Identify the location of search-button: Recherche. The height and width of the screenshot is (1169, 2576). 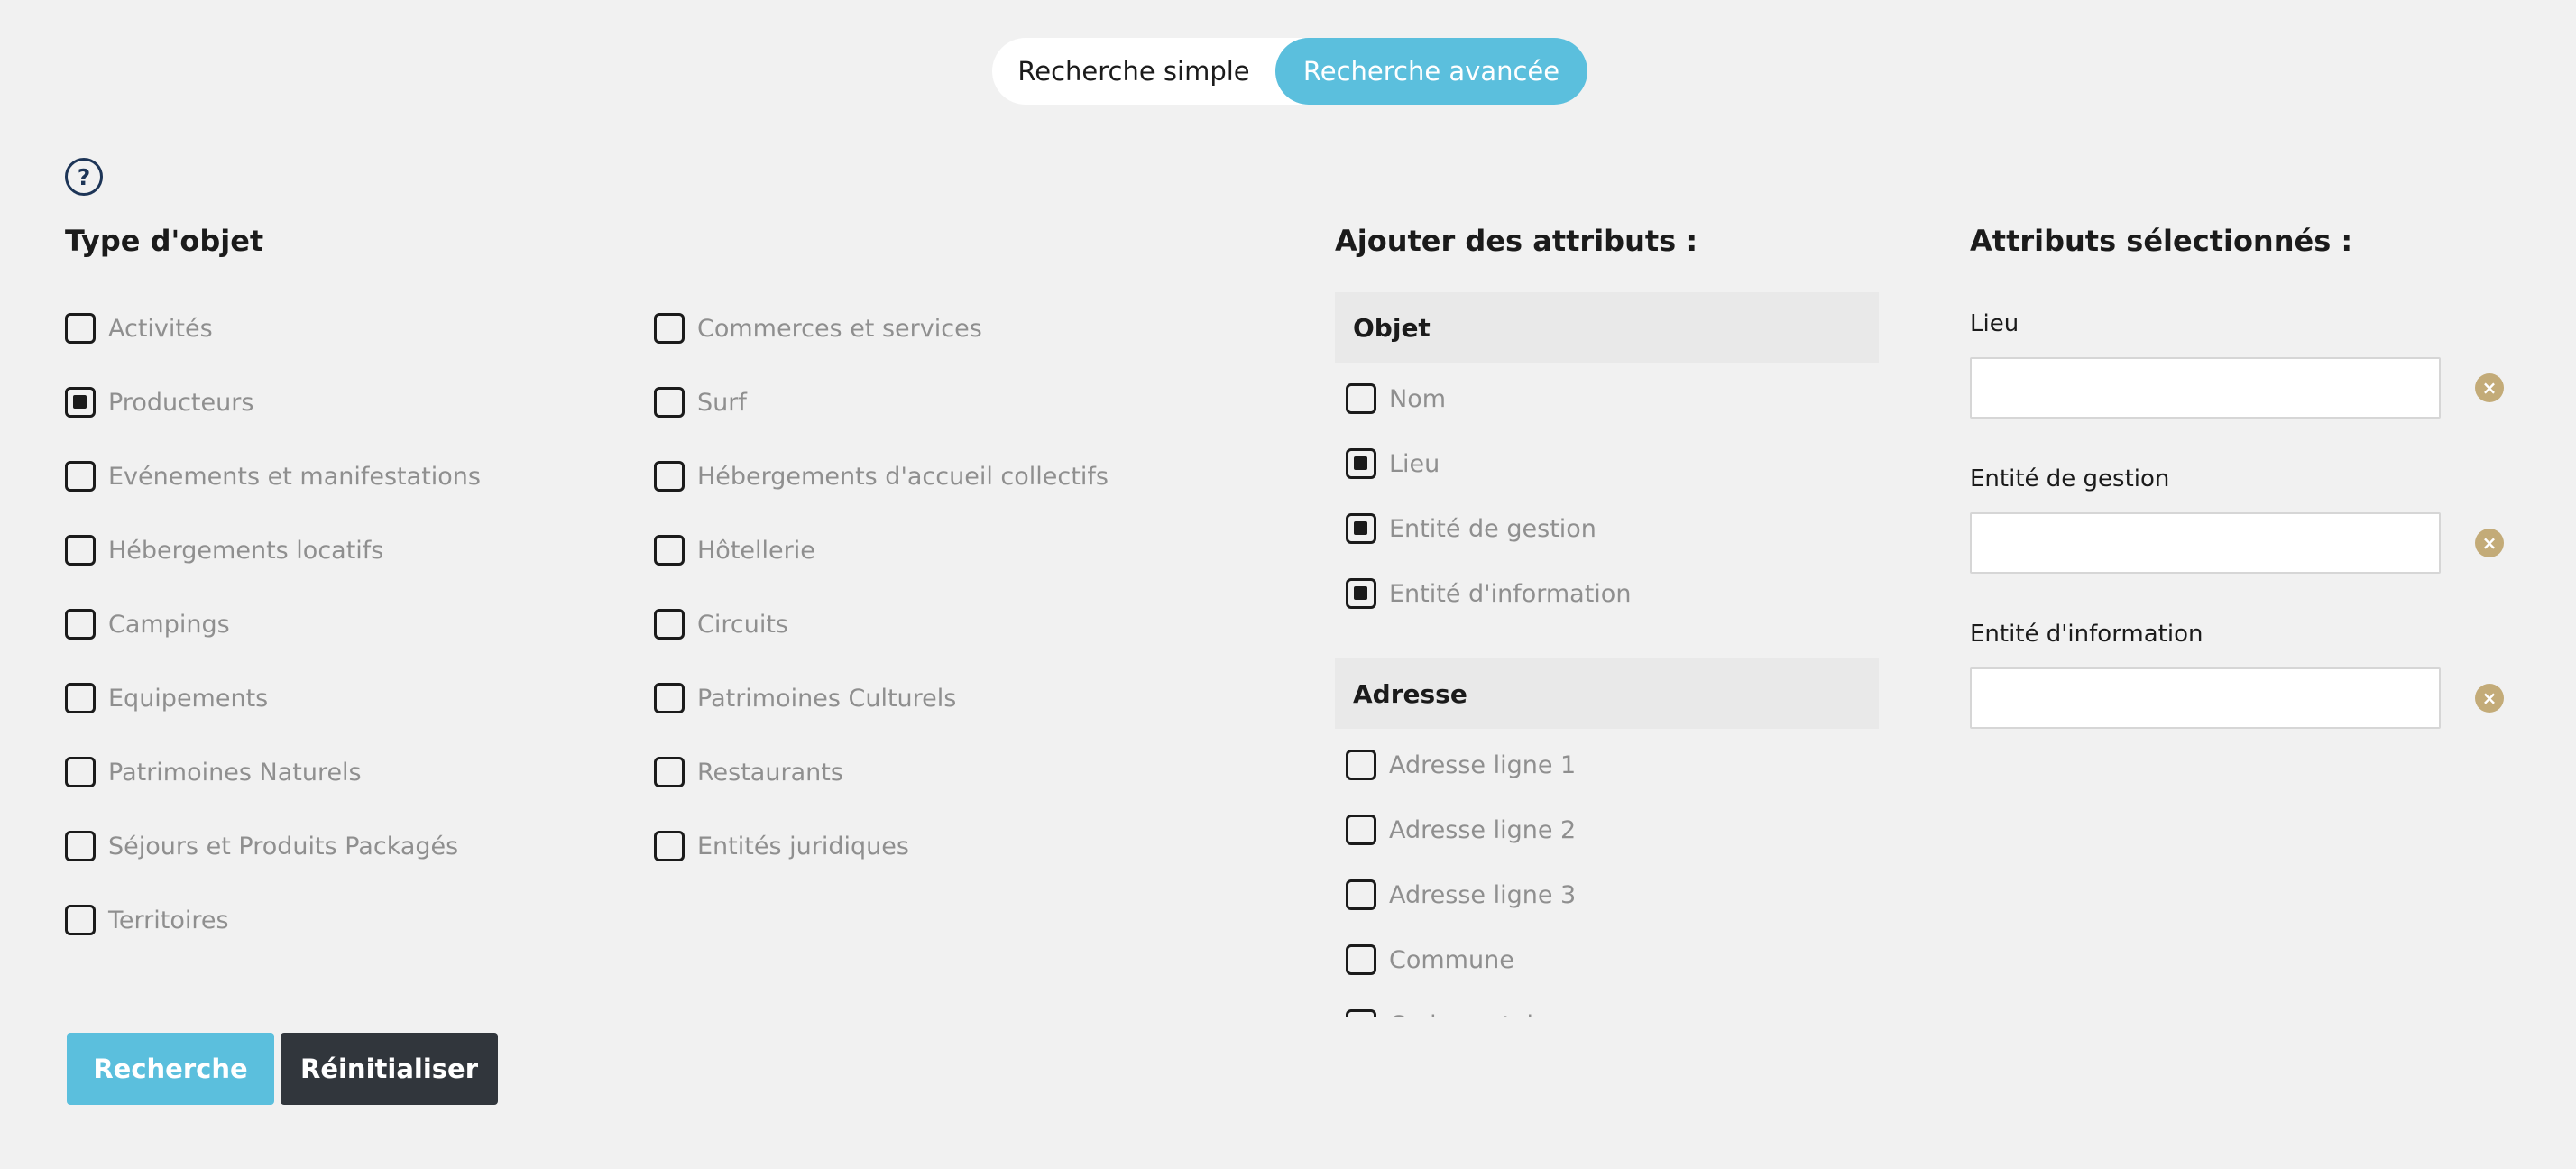
(170, 1069).